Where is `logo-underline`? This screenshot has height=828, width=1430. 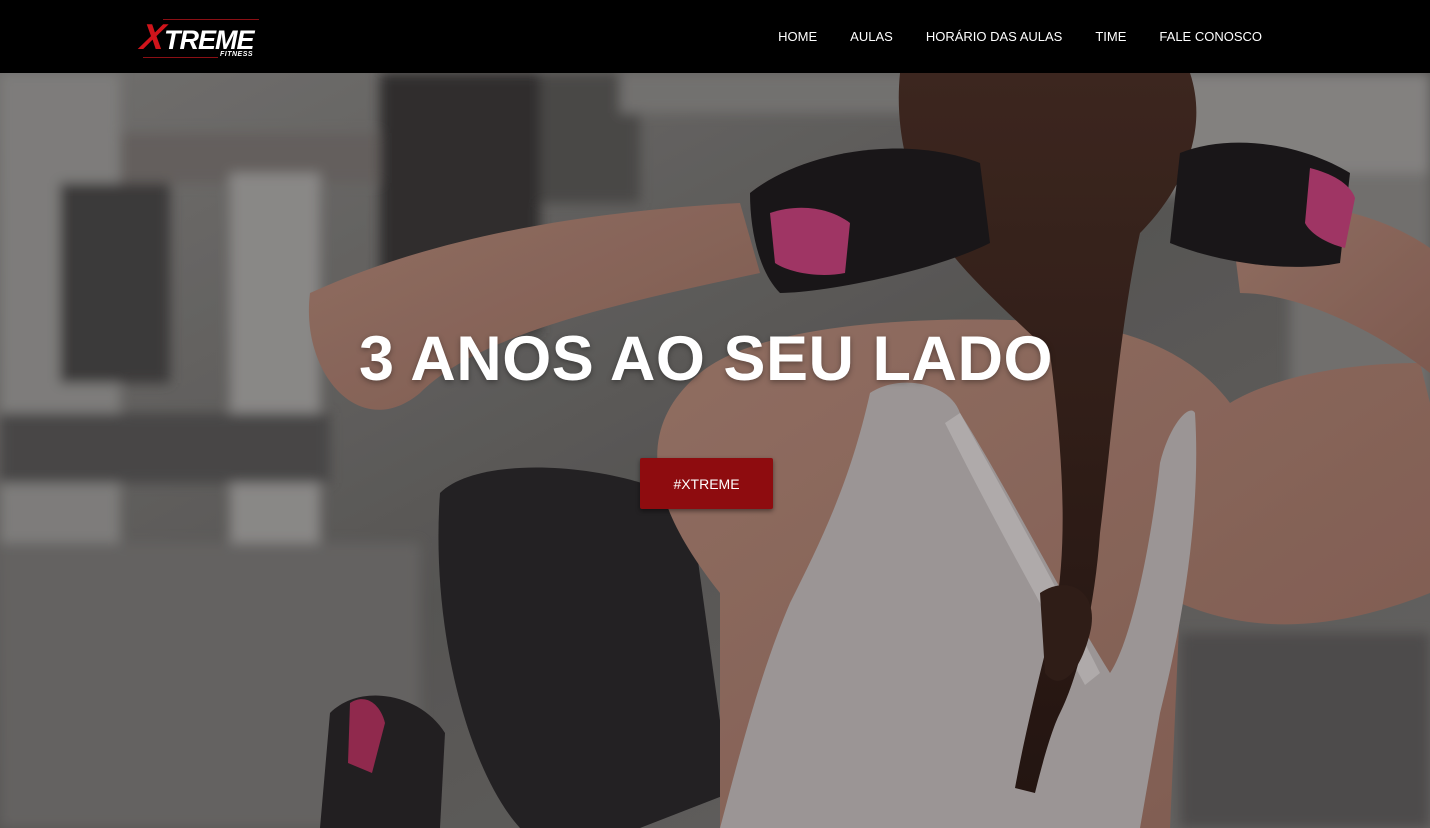
logo-underline is located at coordinates (180, 57).